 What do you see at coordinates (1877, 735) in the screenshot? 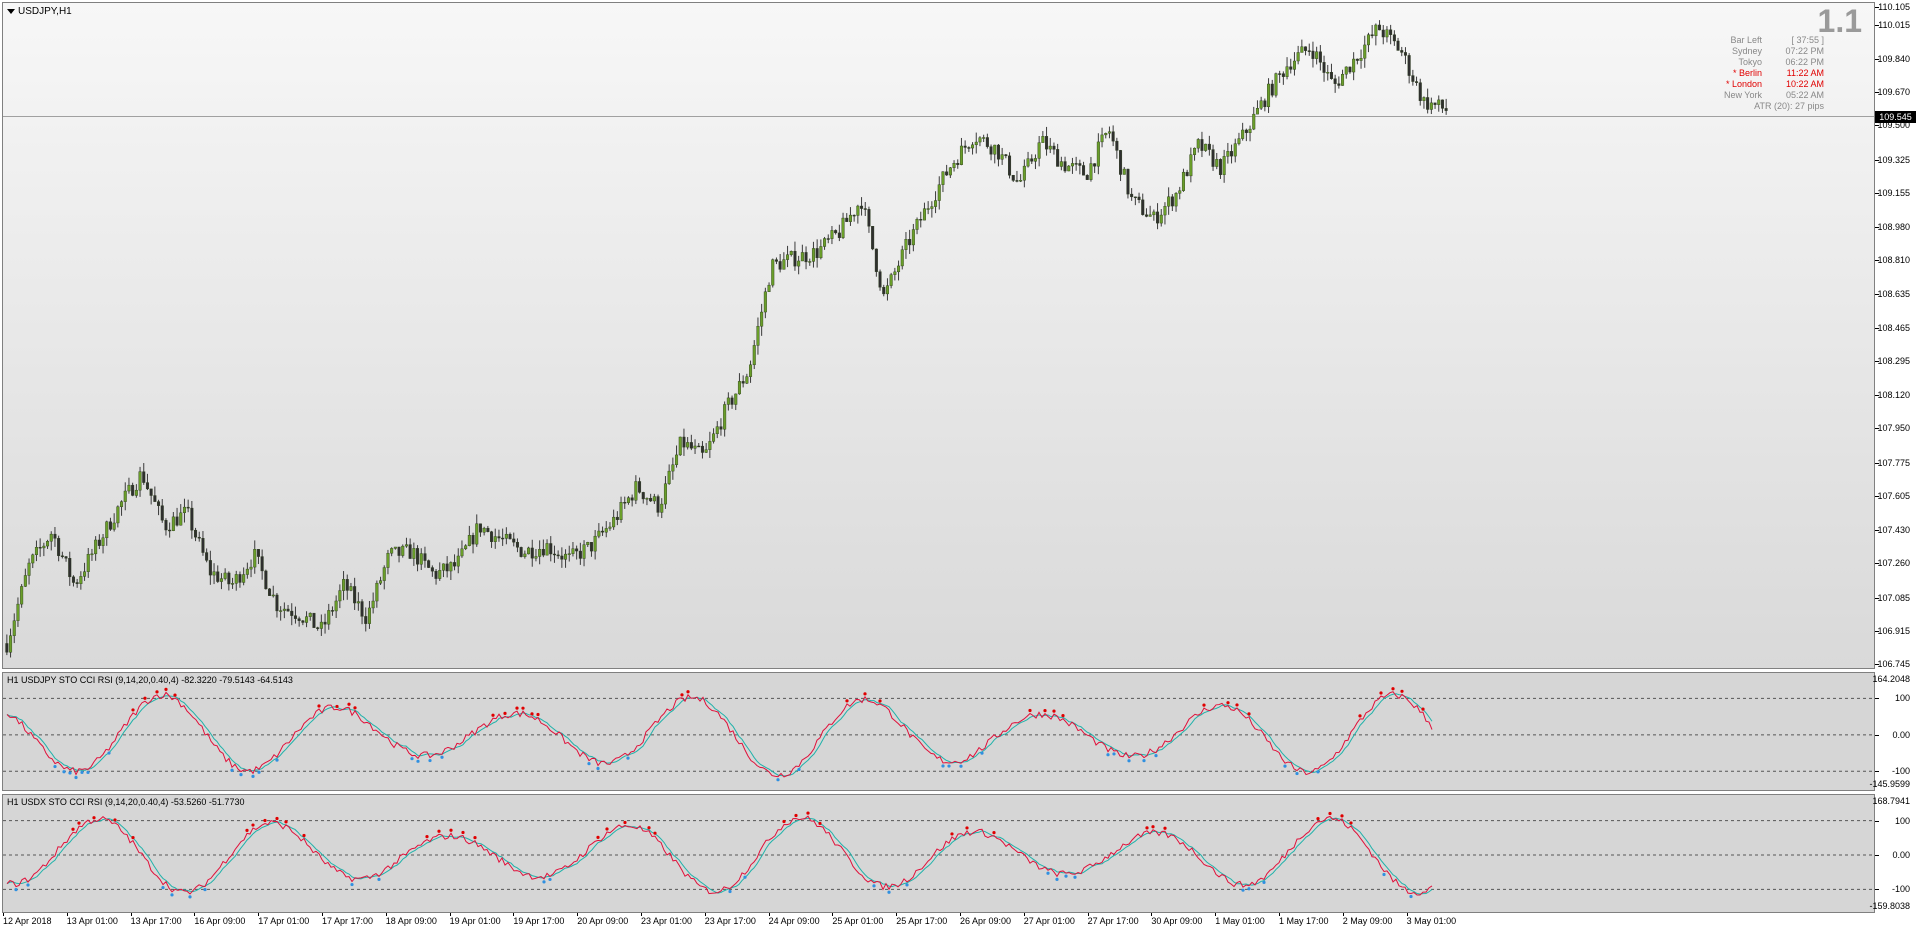
I see `axis-tick` at bounding box center [1877, 735].